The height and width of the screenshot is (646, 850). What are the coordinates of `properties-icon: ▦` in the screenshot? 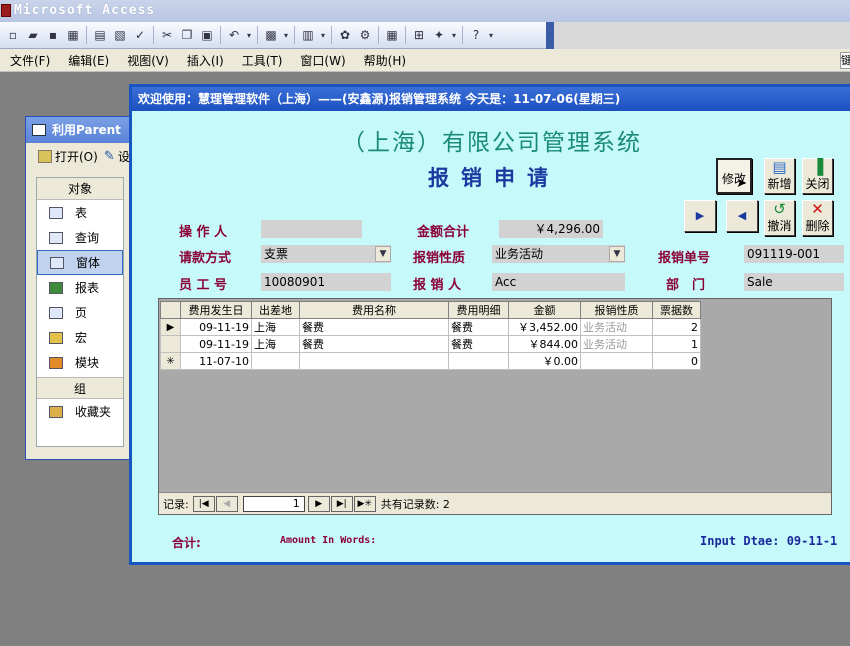 It's located at (392, 35).